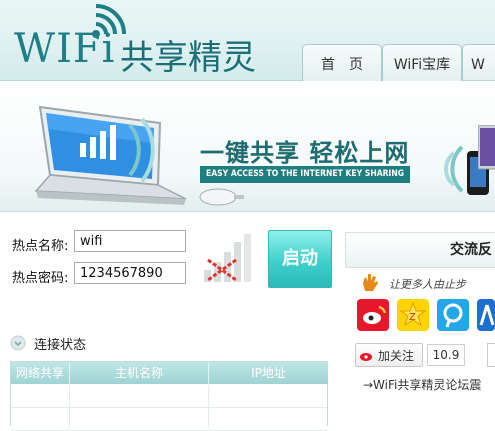 This screenshot has width=495, height=431. What do you see at coordinates (491, 355) in the screenshot?
I see `extra-share-icon` at bounding box center [491, 355].